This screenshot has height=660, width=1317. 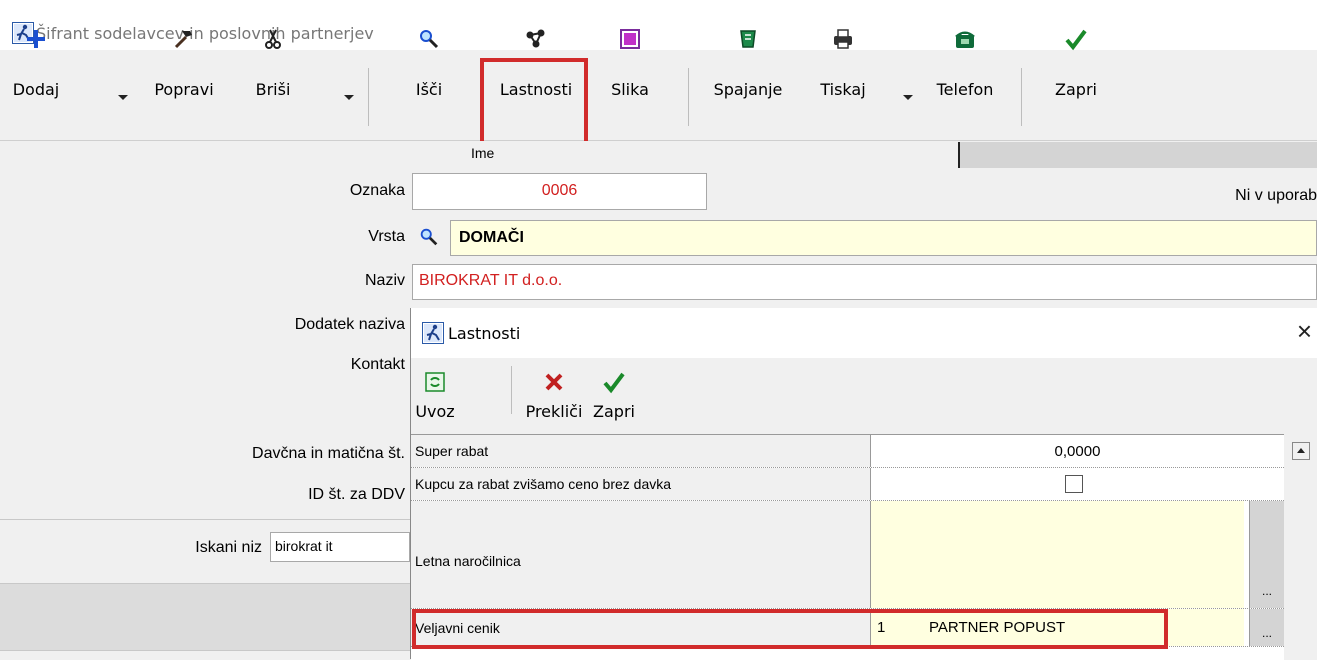 What do you see at coordinates (847, 484) in the screenshot?
I see `grid-row: Kupcu za rabat zvišamo ceno brez davka` at bounding box center [847, 484].